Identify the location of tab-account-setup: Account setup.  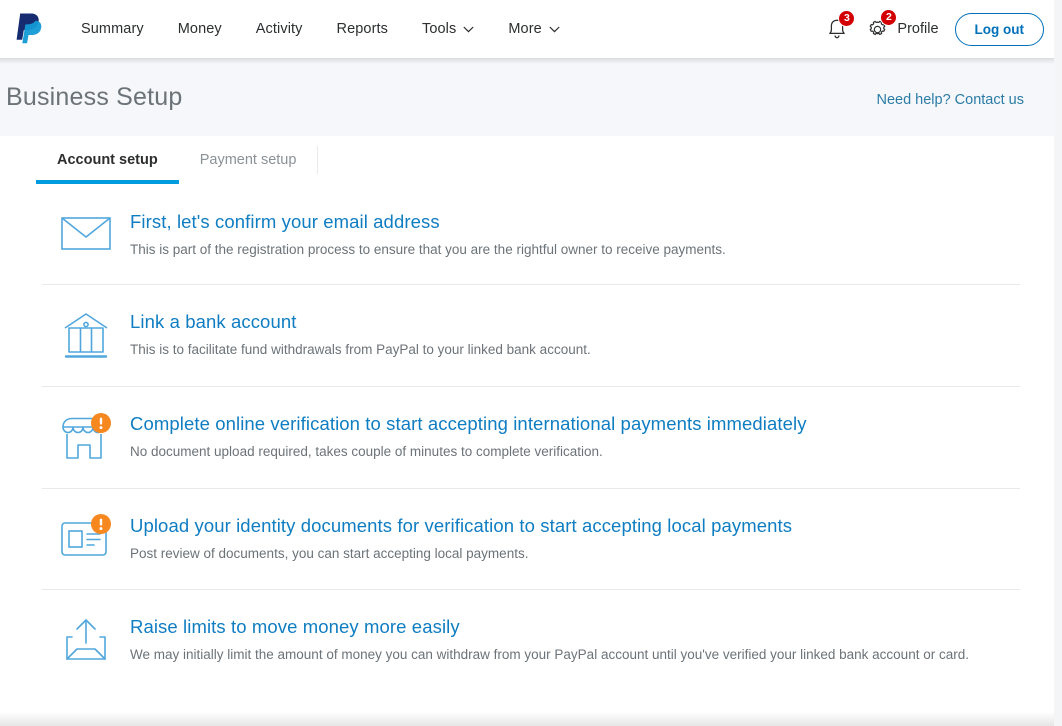
(107, 160).